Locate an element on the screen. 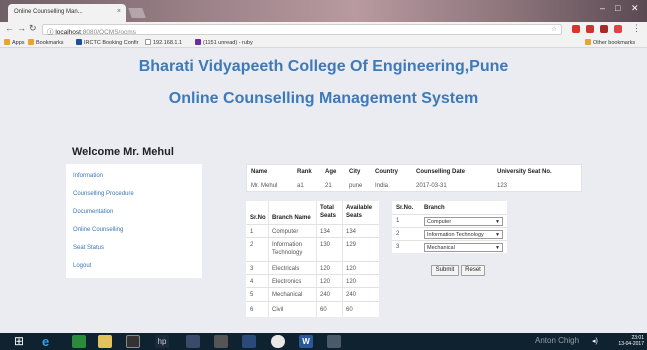  address-bar: ⓘ localhost:8080/OCMS/ocms ☆ is located at coordinates (302, 30).